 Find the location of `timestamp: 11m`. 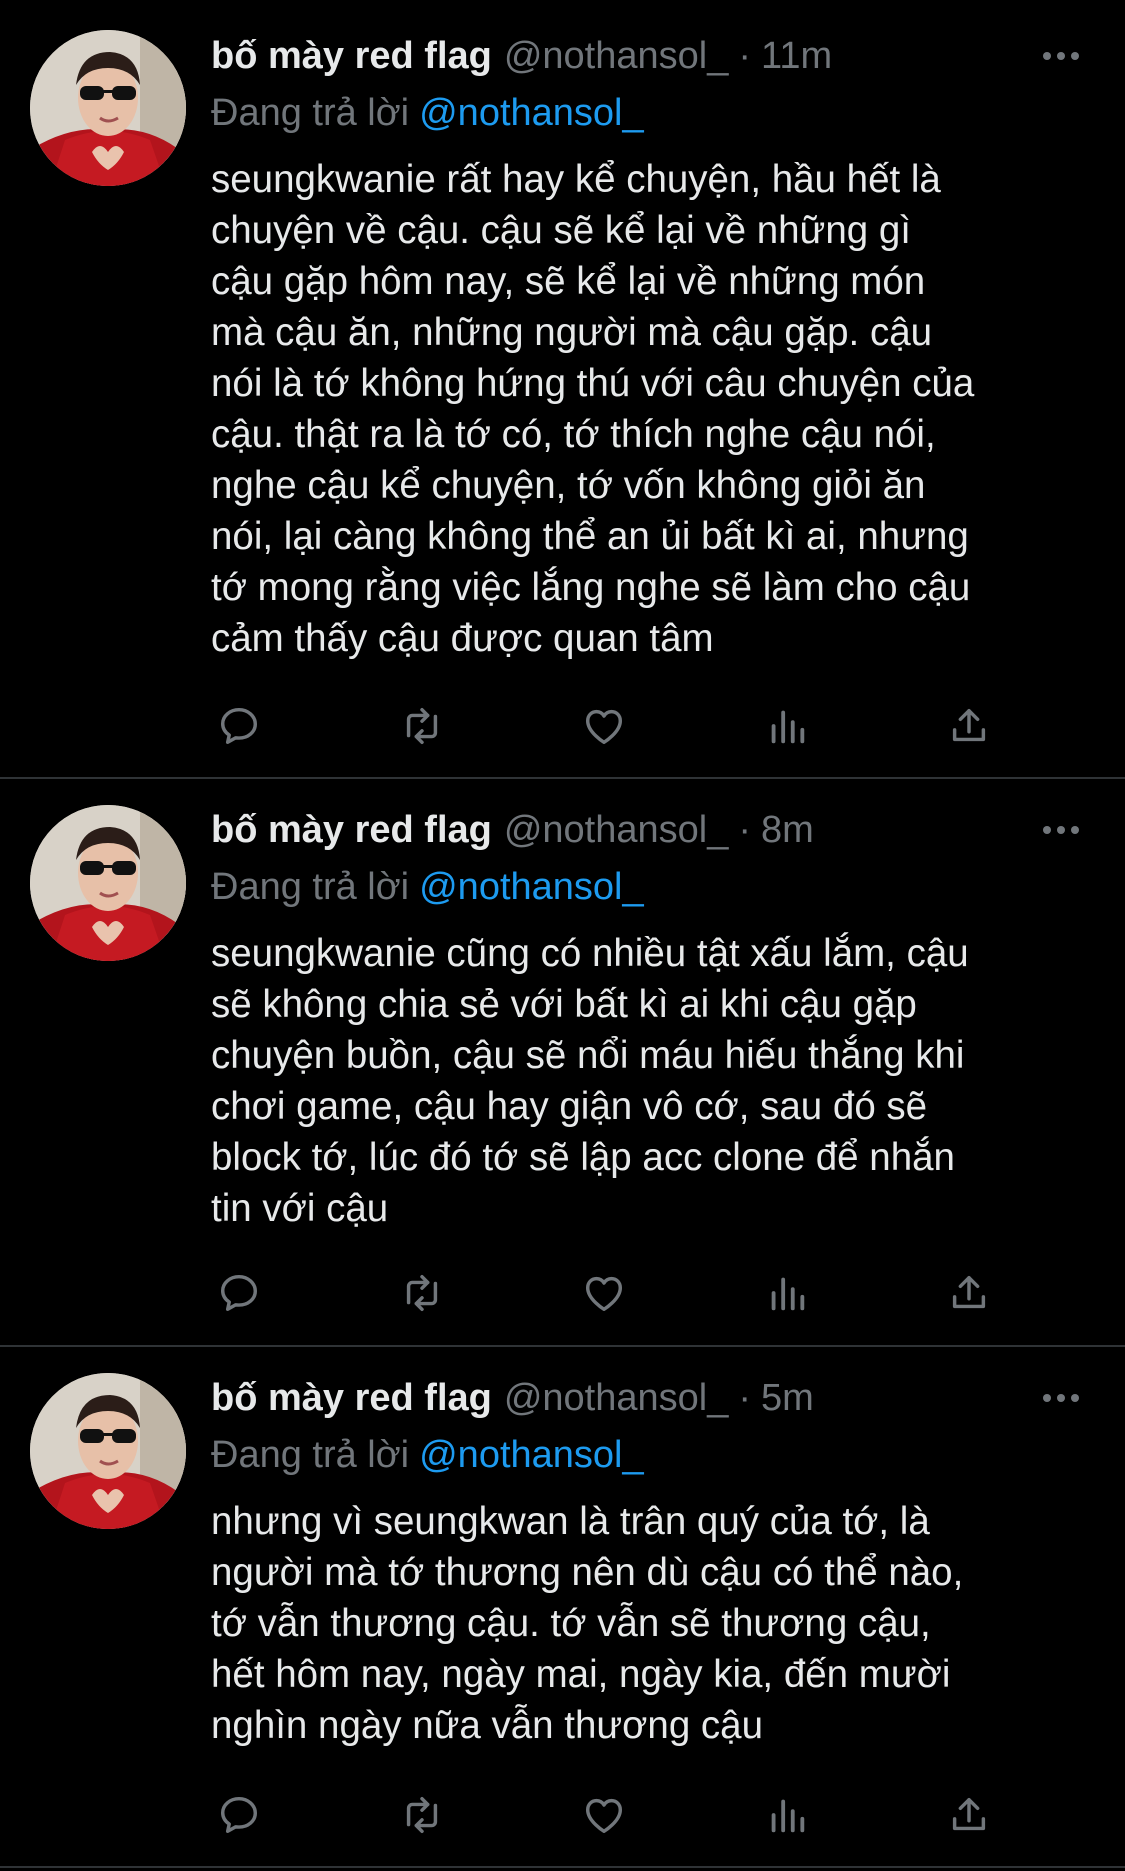

timestamp: 11m is located at coordinates (796, 56).